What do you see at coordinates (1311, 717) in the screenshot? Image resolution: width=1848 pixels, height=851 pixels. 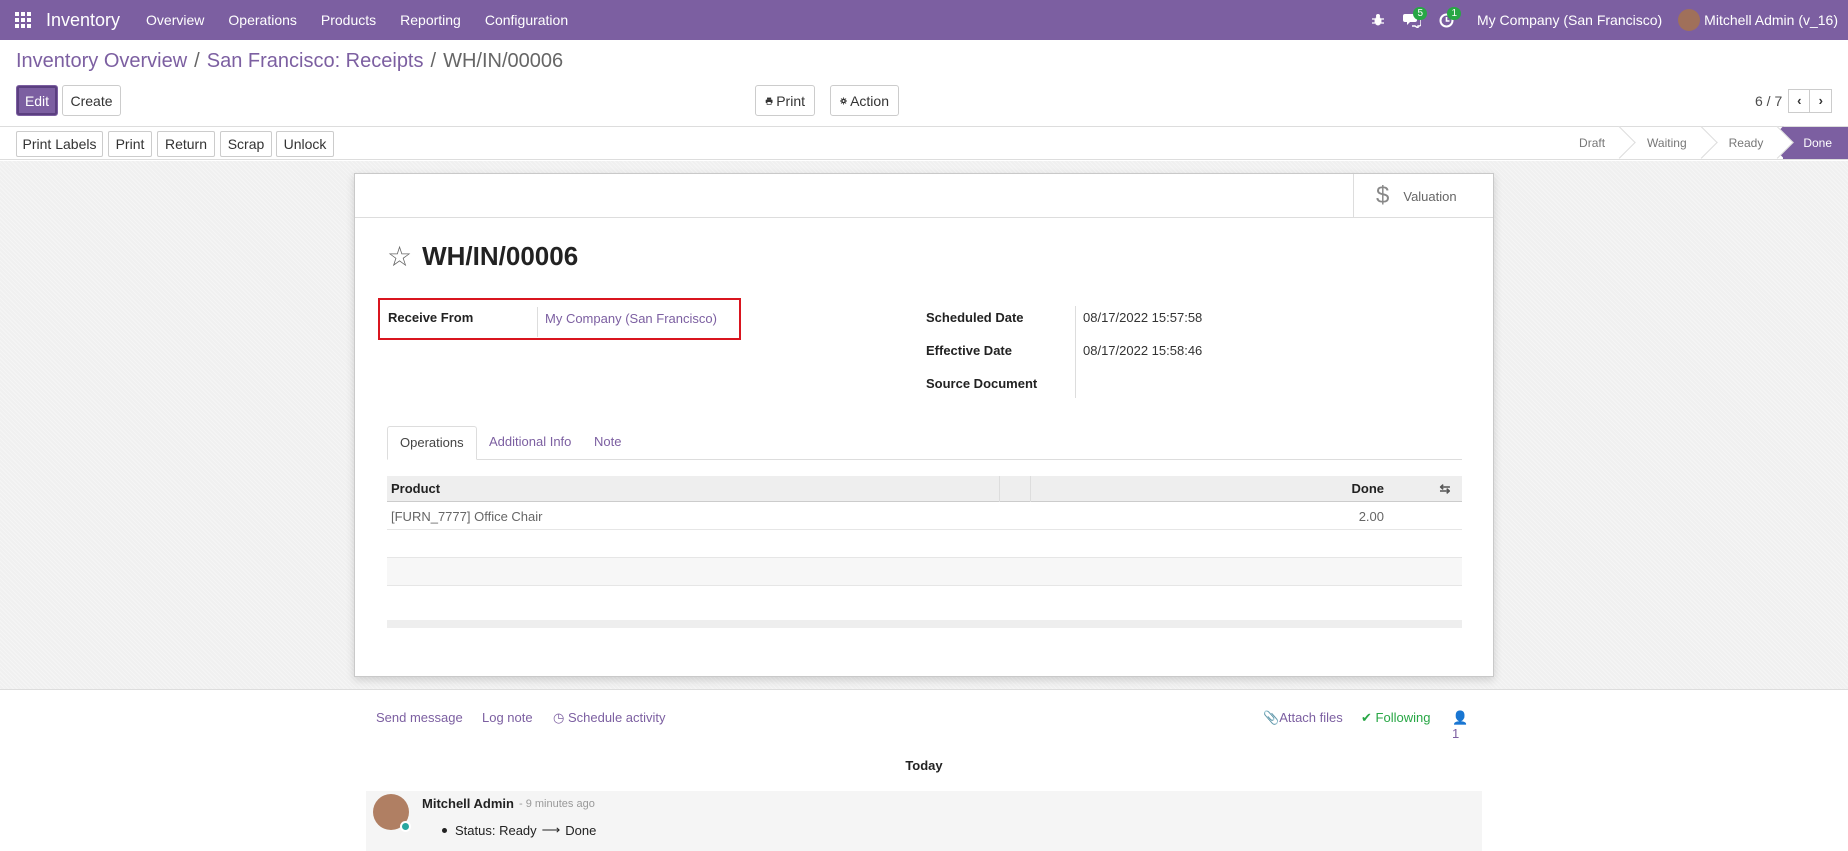 I see `attach-files-label: Attach files` at bounding box center [1311, 717].